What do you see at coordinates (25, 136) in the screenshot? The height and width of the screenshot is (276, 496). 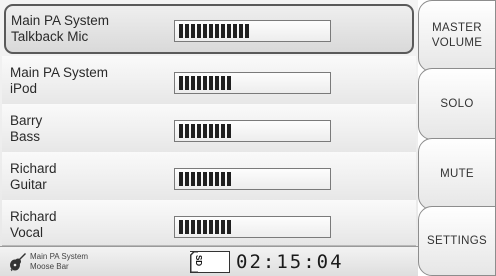 I see `channel-name-line2: Bass` at bounding box center [25, 136].